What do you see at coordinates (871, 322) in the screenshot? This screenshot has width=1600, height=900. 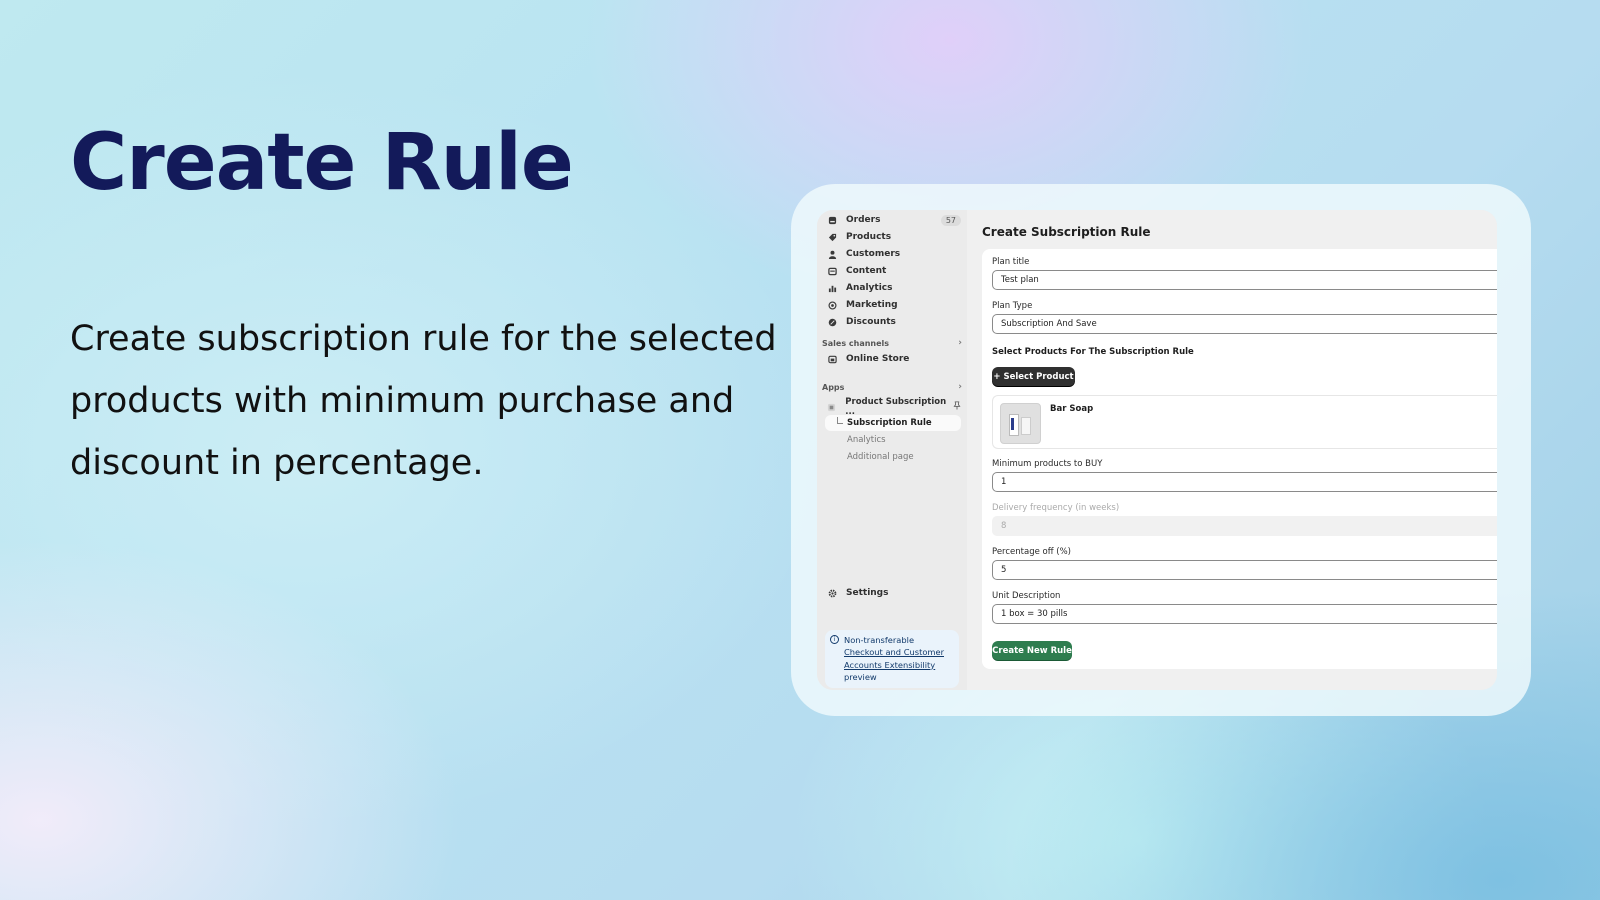 I see `sidebar-item-label: Discounts` at bounding box center [871, 322].